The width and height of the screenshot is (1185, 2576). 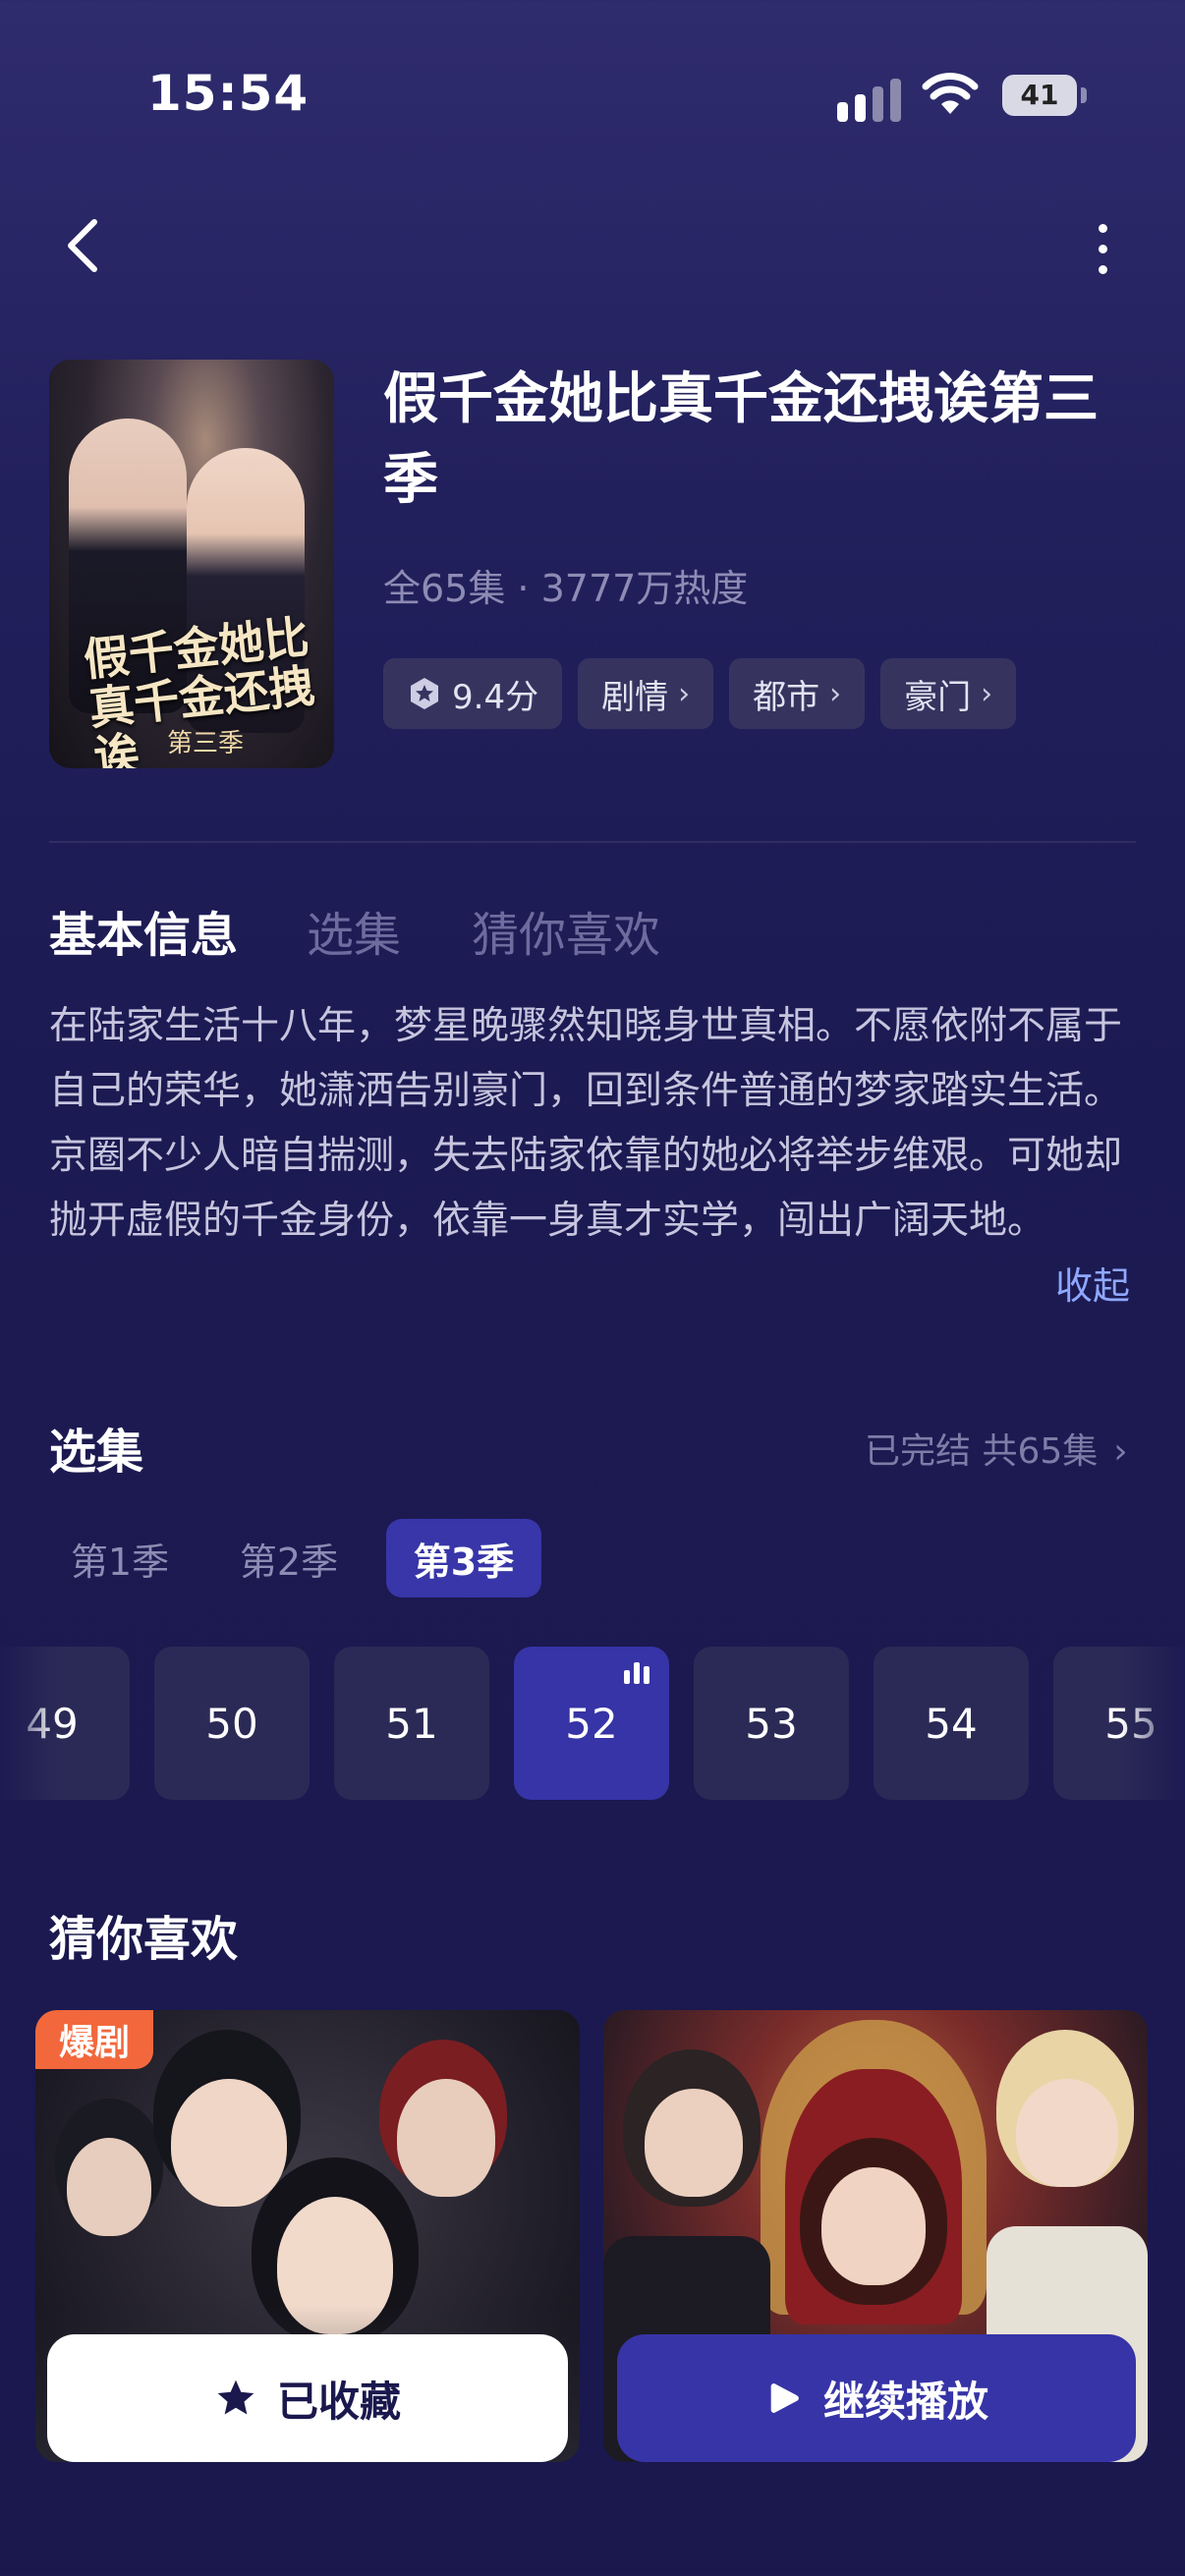 What do you see at coordinates (784, 2398) in the screenshot?
I see `play-icon` at bounding box center [784, 2398].